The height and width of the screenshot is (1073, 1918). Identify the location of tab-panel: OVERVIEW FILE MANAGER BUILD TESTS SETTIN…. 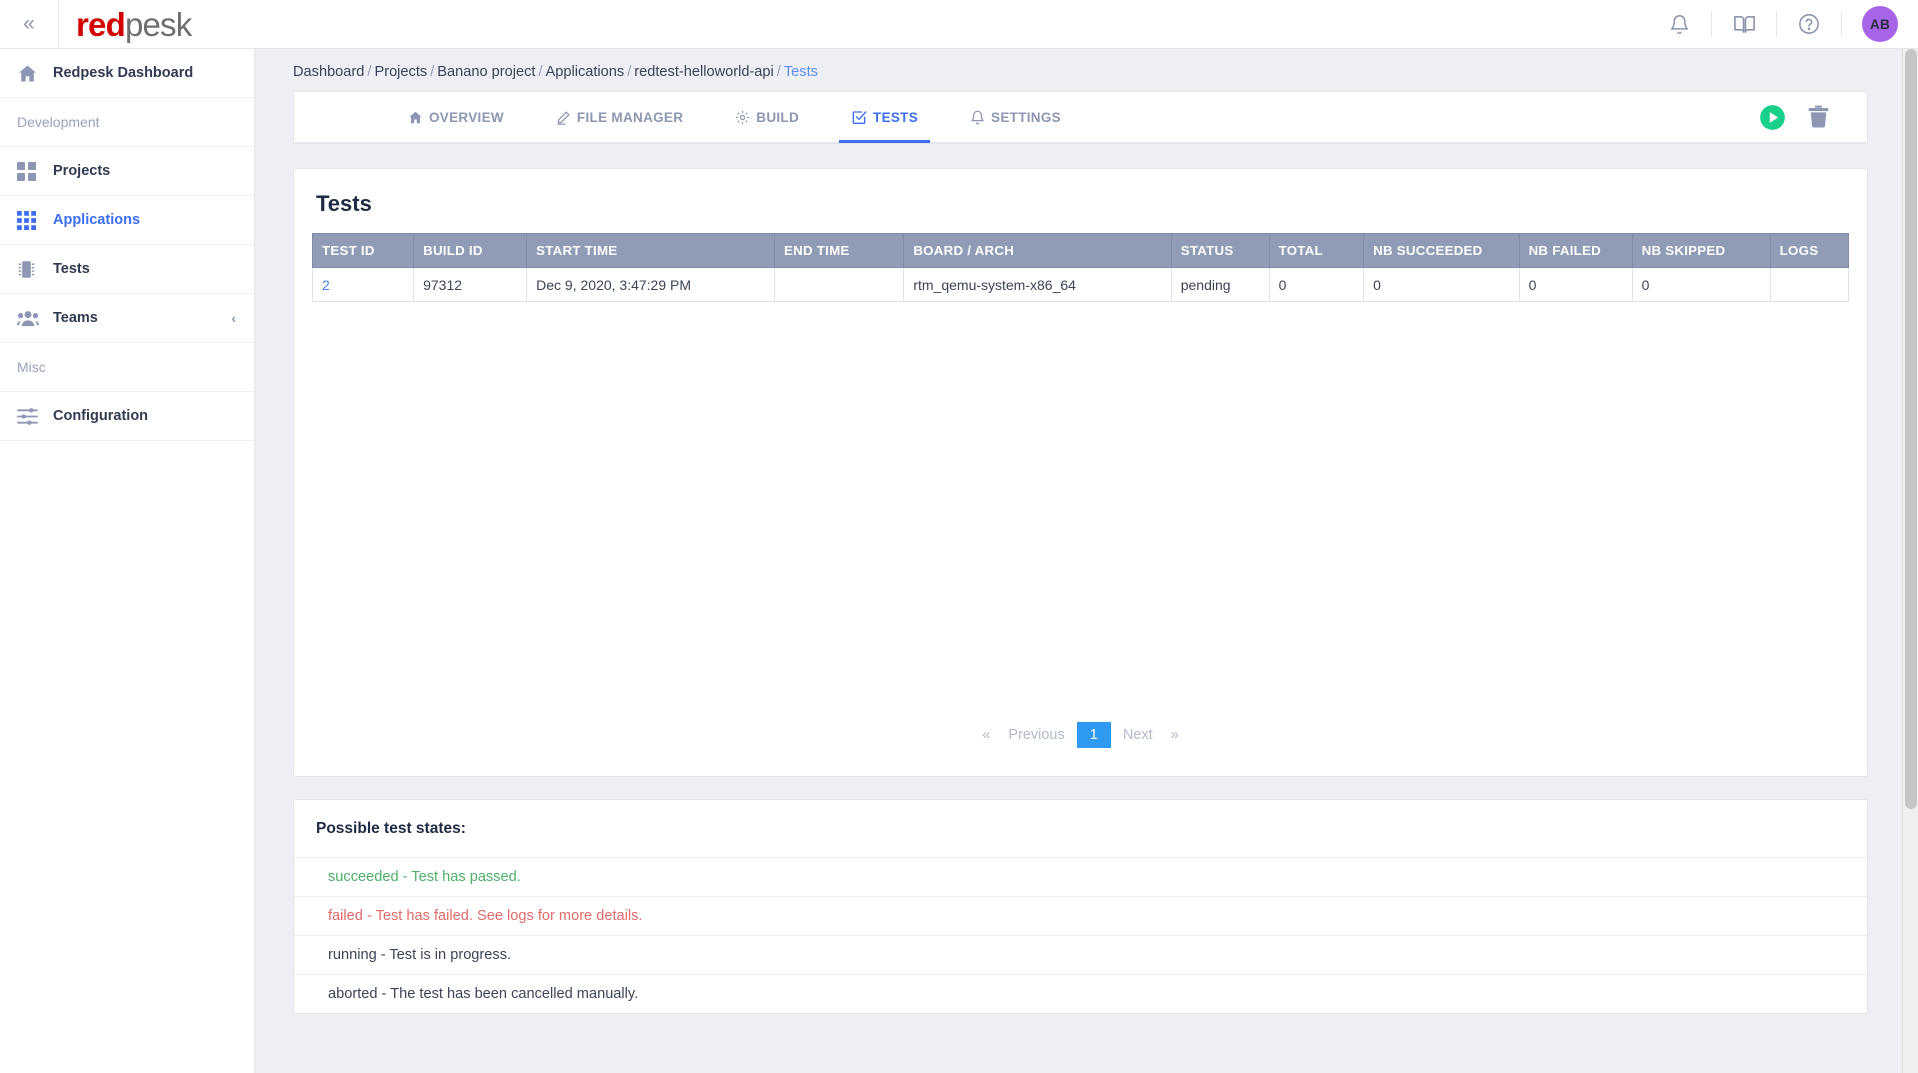
(1080, 117).